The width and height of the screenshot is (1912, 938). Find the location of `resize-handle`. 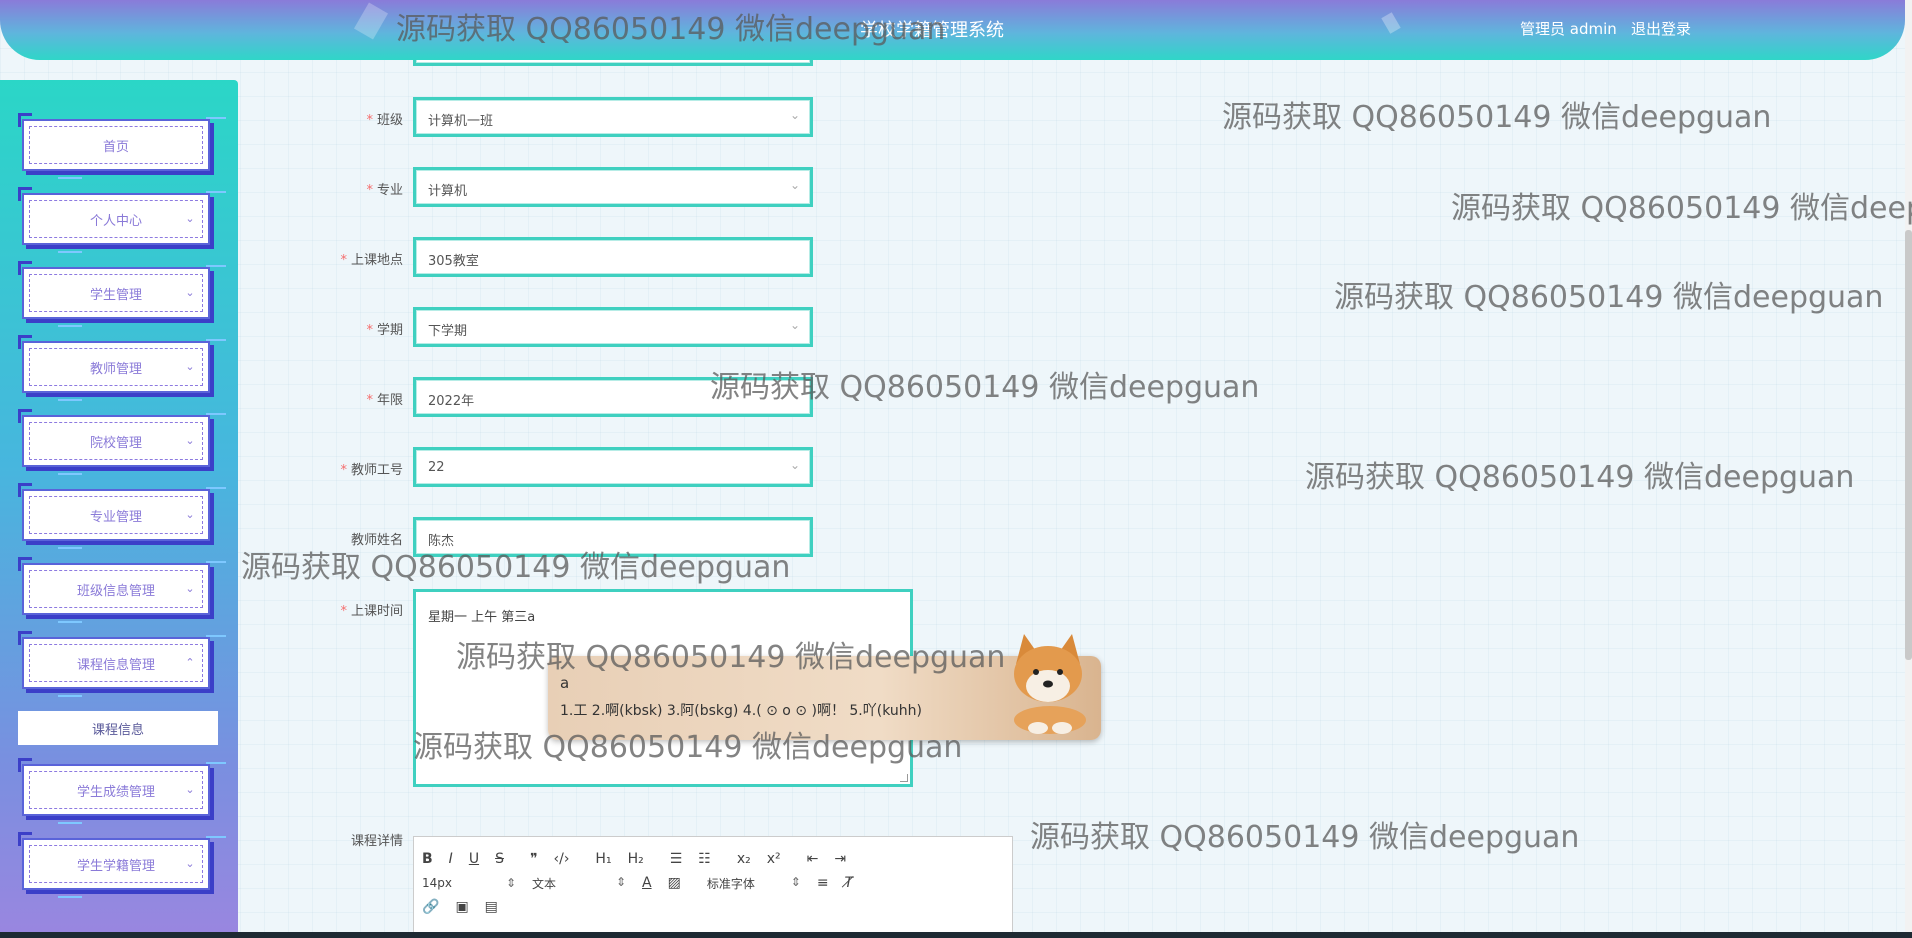

resize-handle is located at coordinates (904, 778).